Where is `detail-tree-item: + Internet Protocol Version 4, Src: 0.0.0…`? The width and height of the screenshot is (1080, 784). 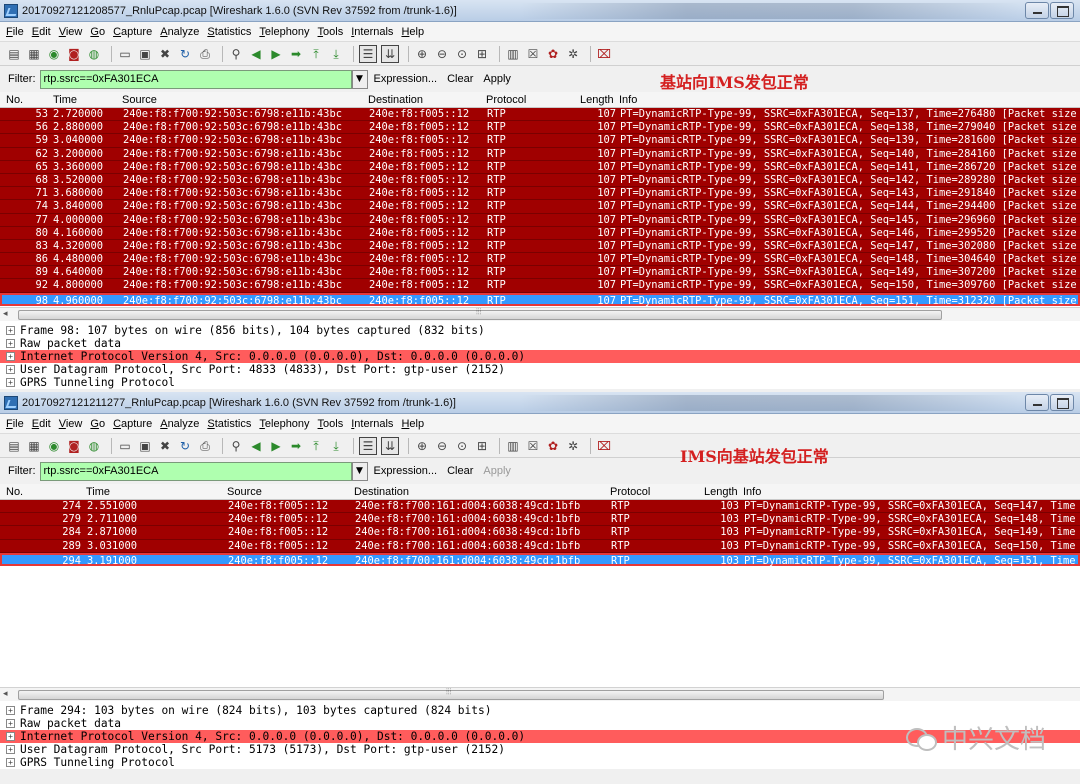 detail-tree-item: + Internet Protocol Version 4, Src: 0.0.0… is located at coordinates (540, 356).